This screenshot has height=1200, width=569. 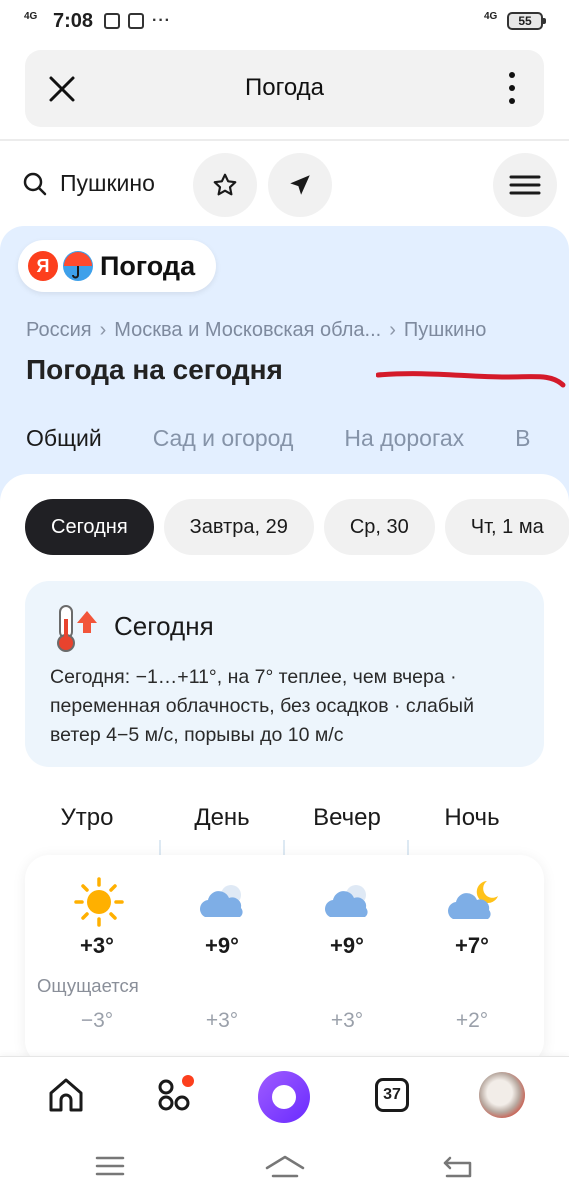 What do you see at coordinates (404, 438) in the screenshot?
I see `tab-roads: На дорогах` at bounding box center [404, 438].